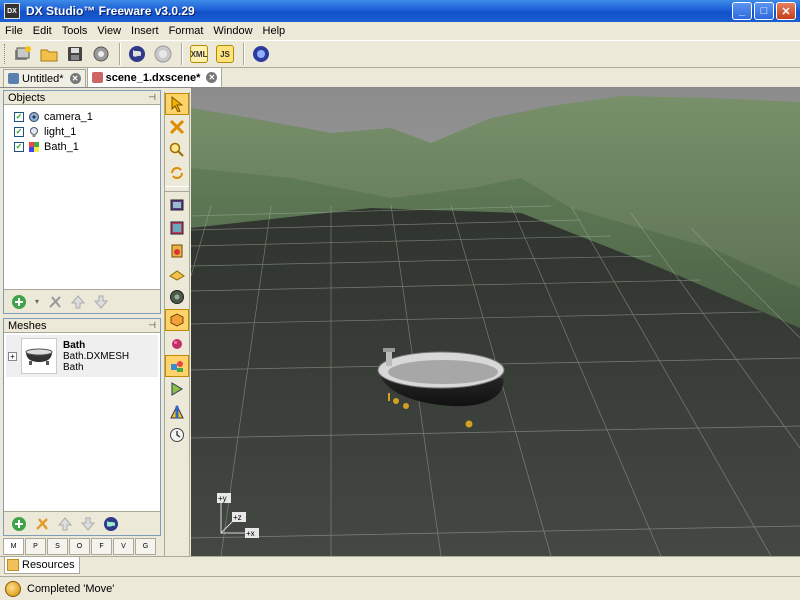  Describe the element at coordinates (177, 205) in the screenshot. I see `camera-view-button` at that location.